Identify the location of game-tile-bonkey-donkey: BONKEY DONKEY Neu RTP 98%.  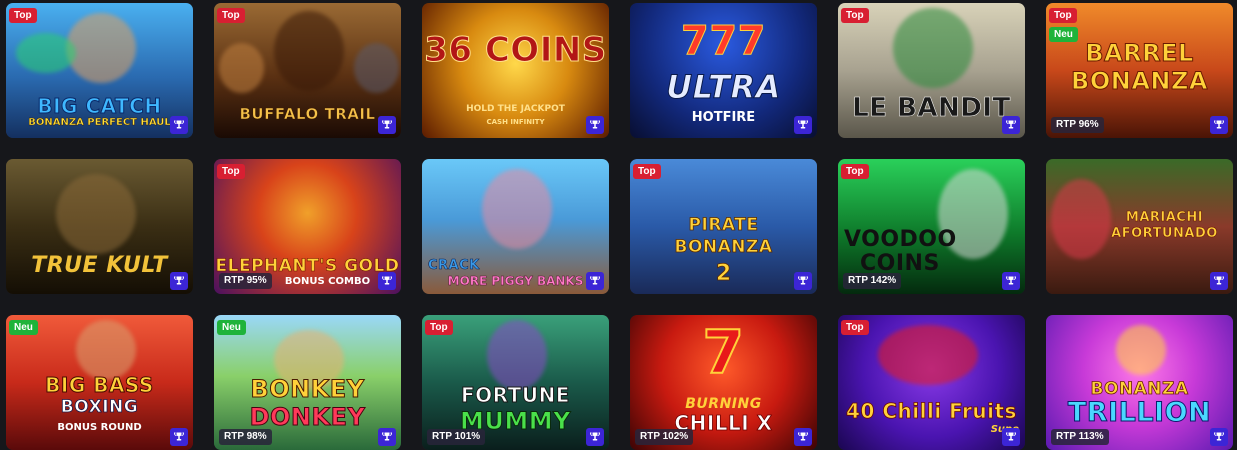
(307, 382).